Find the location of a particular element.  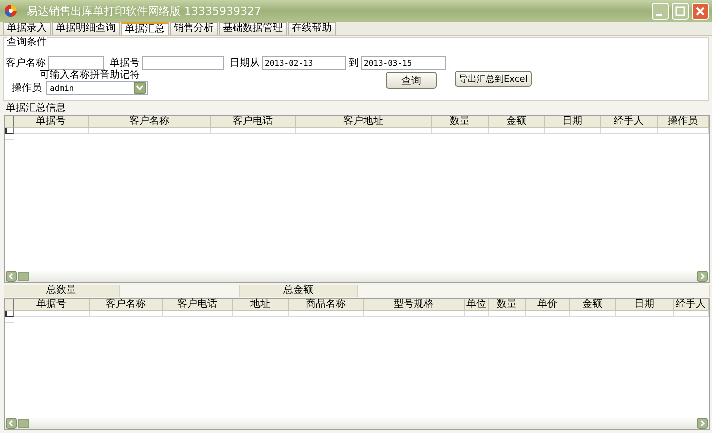

close-icon is located at coordinates (700, 11).